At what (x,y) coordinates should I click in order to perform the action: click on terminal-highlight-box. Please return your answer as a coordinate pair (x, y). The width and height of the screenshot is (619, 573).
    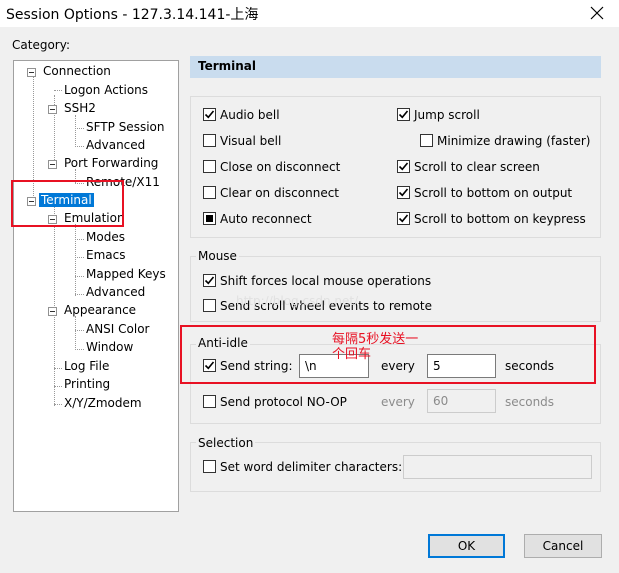
    Looking at the image, I should click on (67, 203).